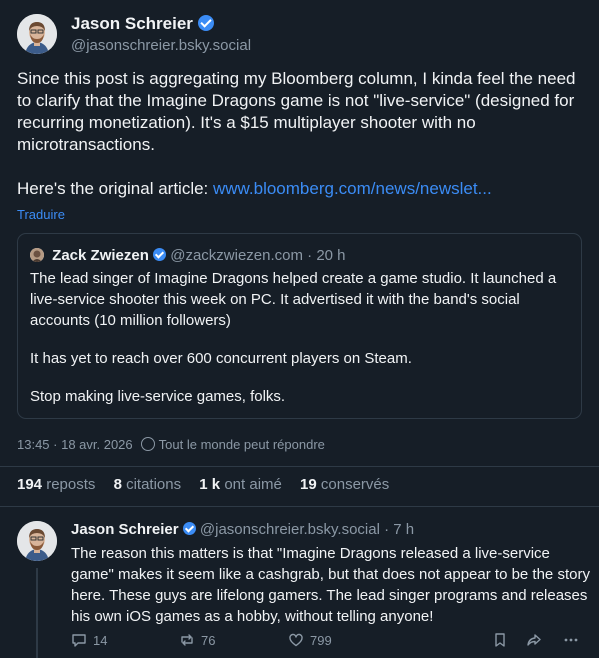 The image size is (599, 658). I want to click on likes-count: 1 k, so click(210, 484).